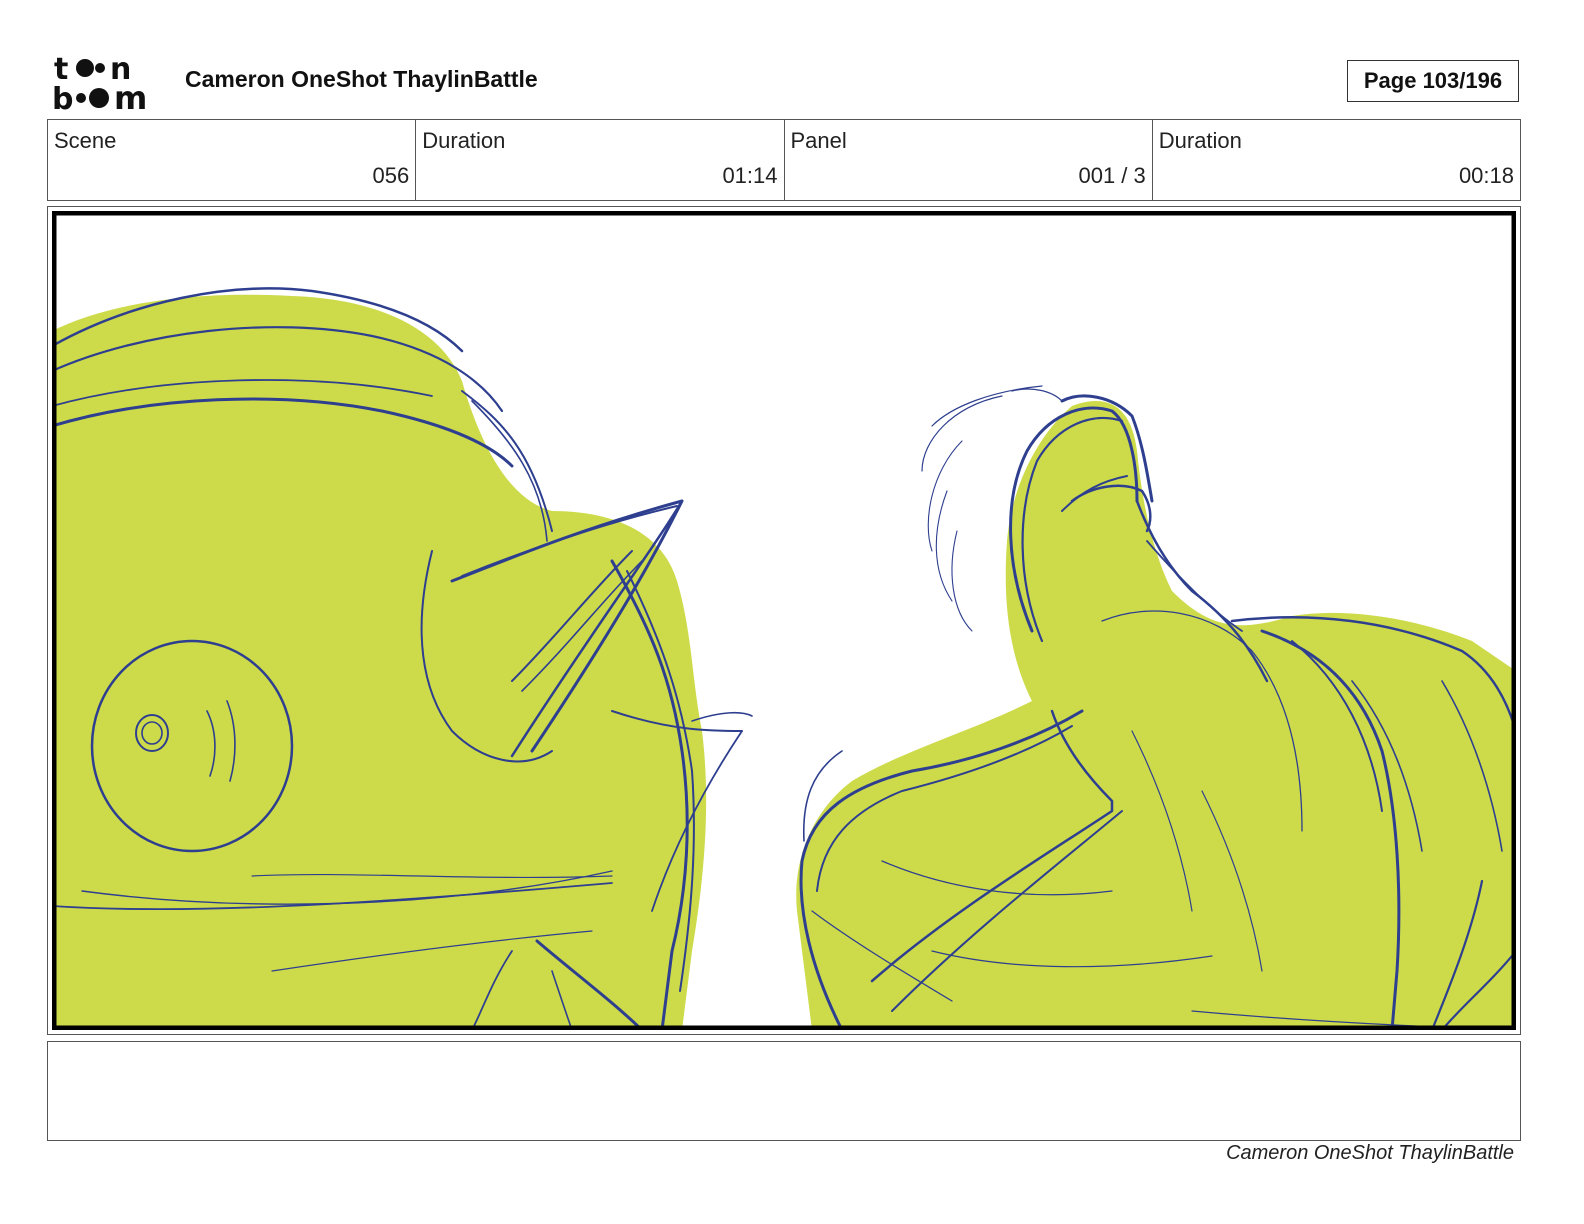  What do you see at coordinates (1112, 175) in the screenshot?
I see `panel-value: 001 / 3` at bounding box center [1112, 175].